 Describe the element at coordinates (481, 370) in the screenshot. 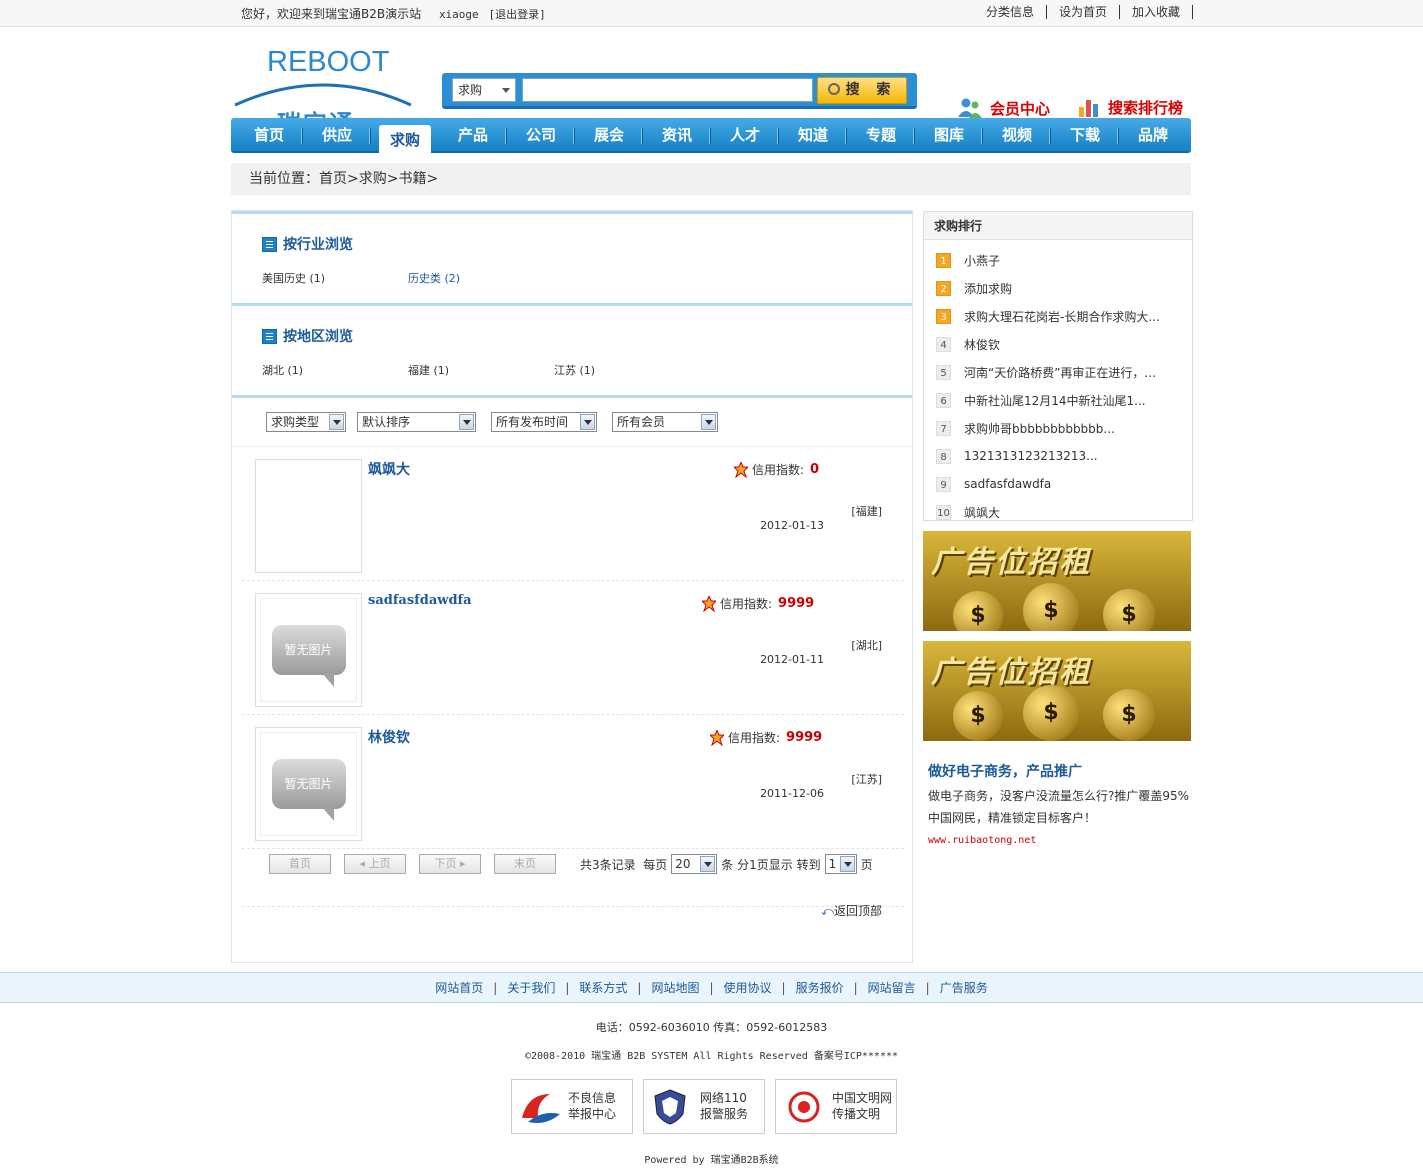

I see `region-item: 福建 (1)` at that location.